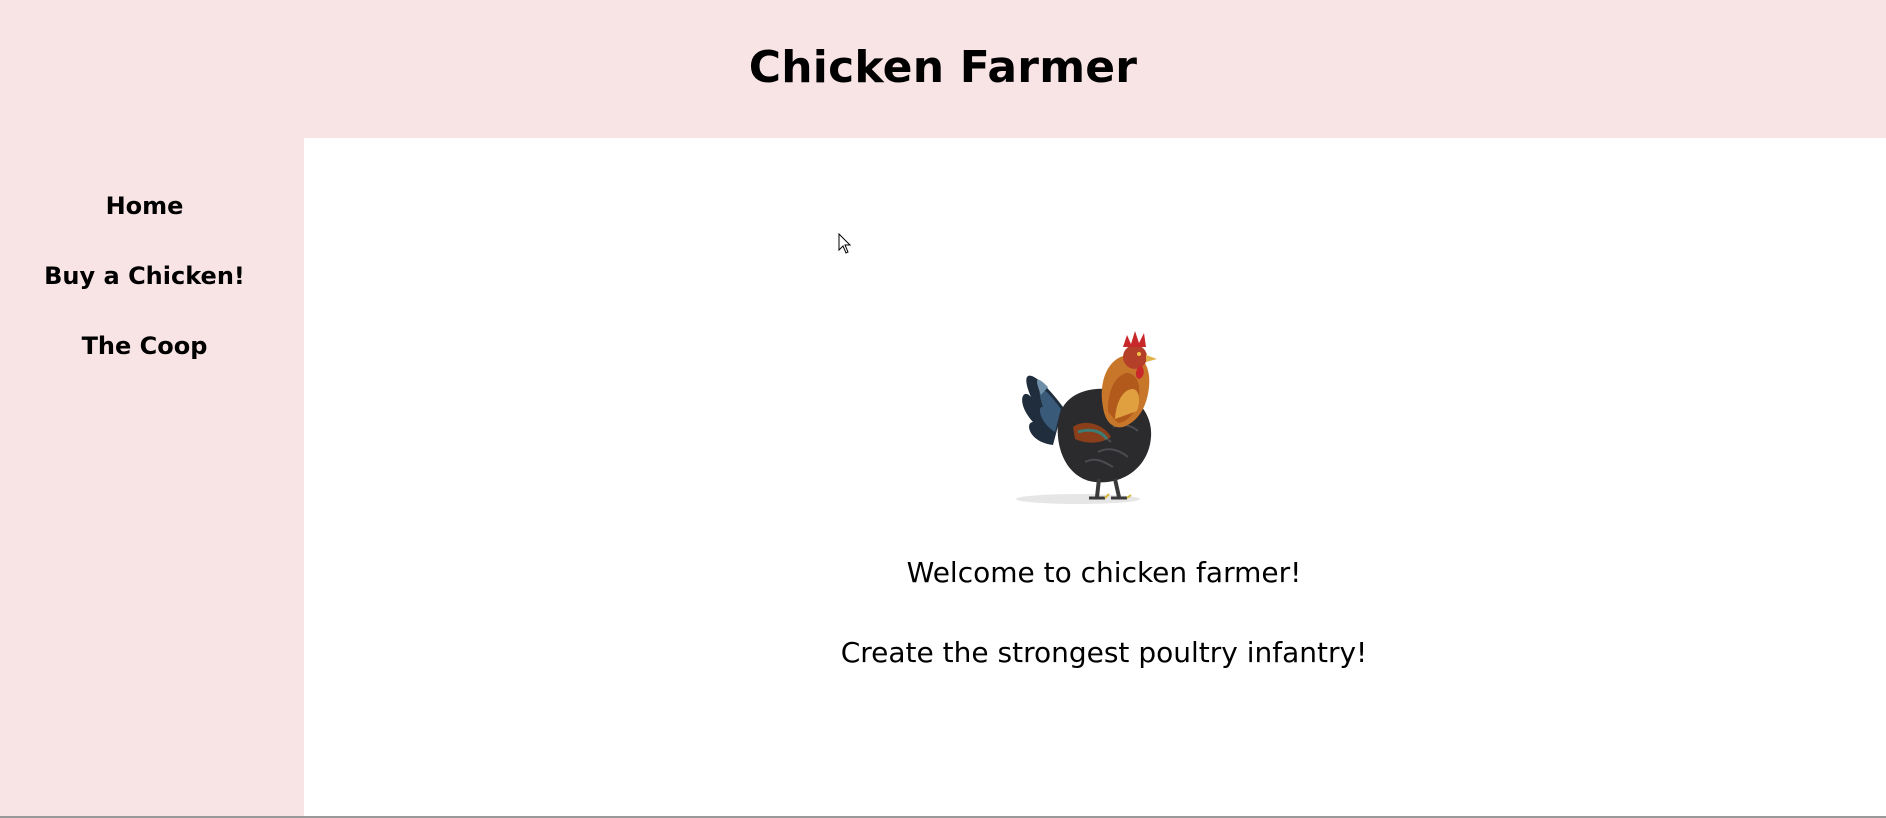 The image size is (1886, 818). What do you see at coordinates (1104, 652) in the screenshot?
I see `tagline-text: Create the strongest poultry infantry!` at bounding box center [1104, 652].